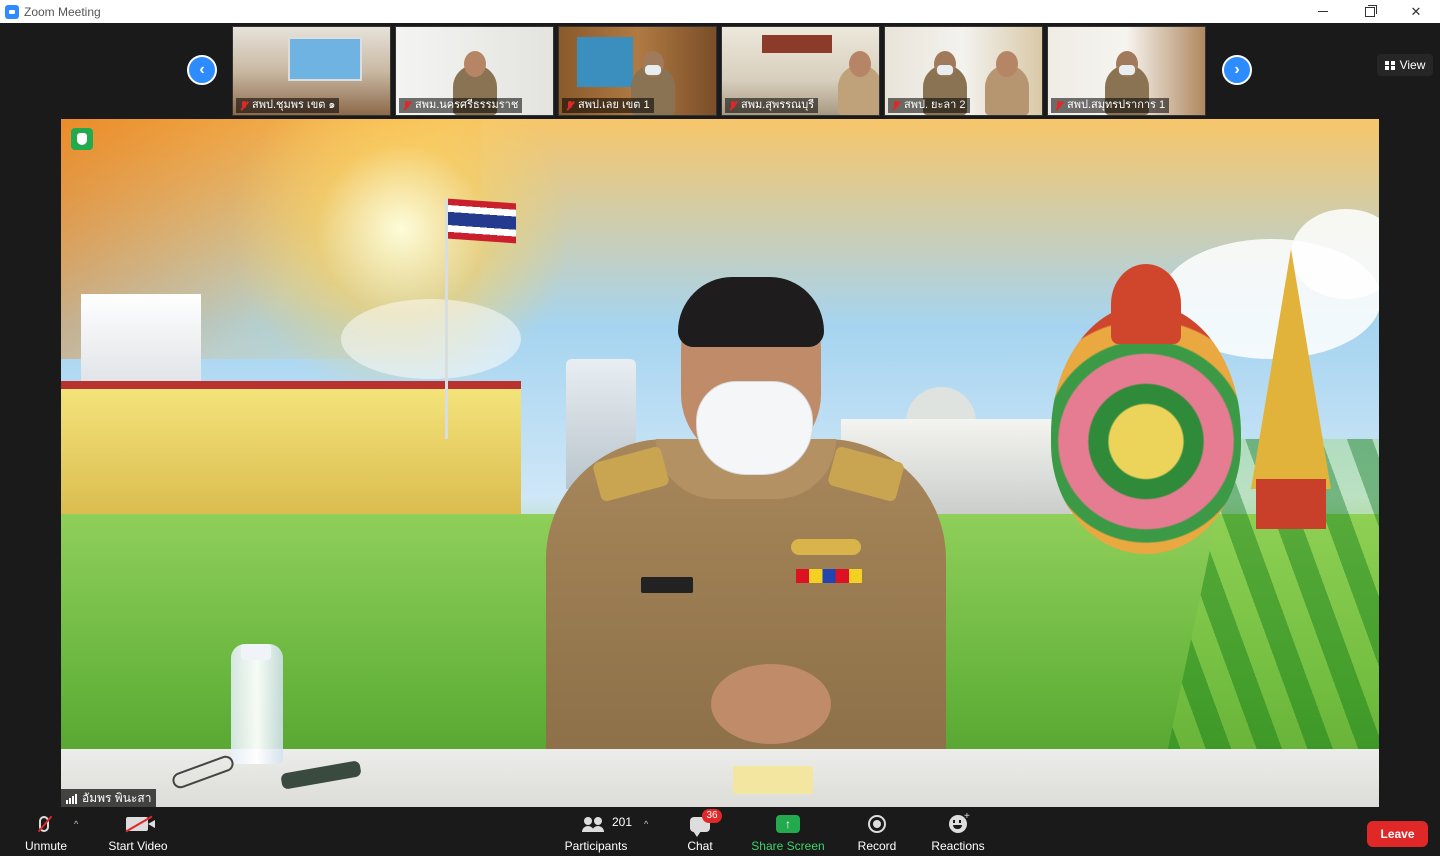 The height and width of the screenshot is (856, 1440). Describe the element at coordinates (637, 71) in the screenshot. I see `participant-thumbnail: สพป.เลย เขต 1` at that location.